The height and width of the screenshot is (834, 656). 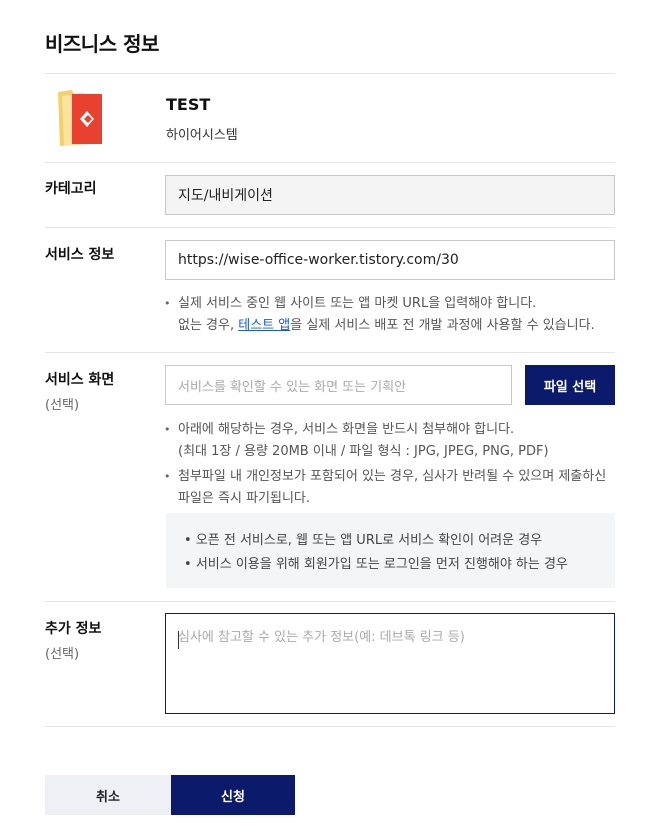 What do you see at coordinates (244, 498) in the screenshot?
I see `note-text: 파일은 즉시 파기됩니다.` at bounding box center [244, 498].